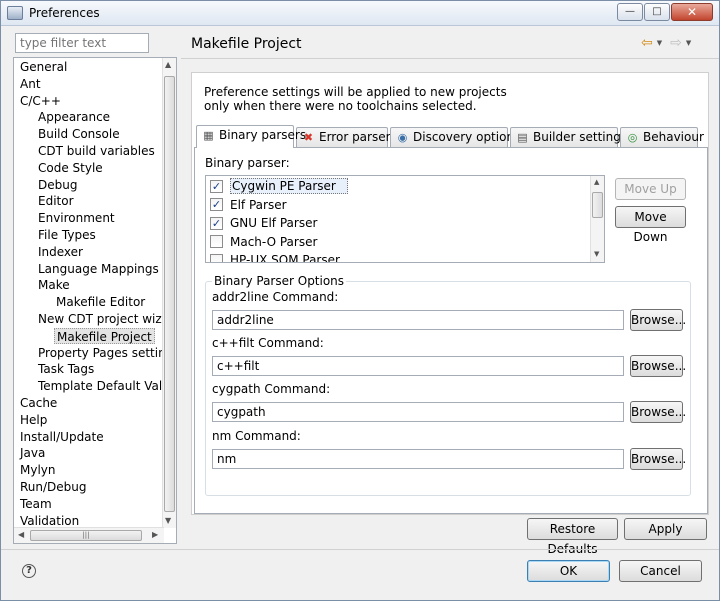 The width and height of the screenshot is (720, 601). What do you see at coordinates (632, 137) in the screenshot?
I see `behaviour-icon: ◎` at bounding box center [632, 137].